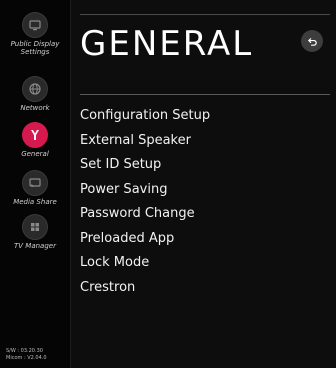 This screenshot has height=368, width=336. I want to click on menu-item-set-id-setup: Set ID Setup, so click(205, 165).